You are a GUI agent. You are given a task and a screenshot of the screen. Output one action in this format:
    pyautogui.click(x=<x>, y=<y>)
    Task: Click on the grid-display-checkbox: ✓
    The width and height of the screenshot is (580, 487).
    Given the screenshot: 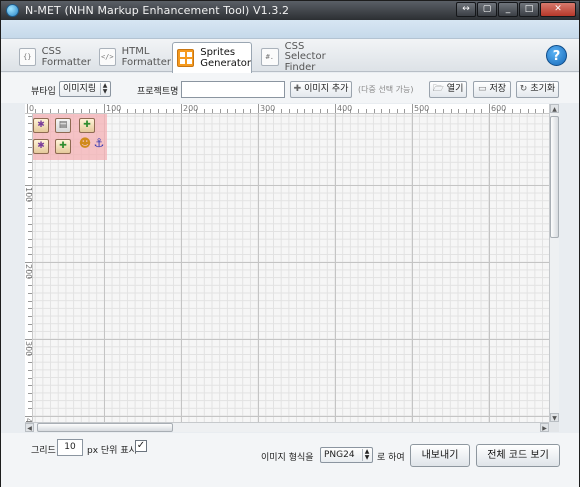 What is the action you would take?
    pyautogui.click(x=141, y=446)
    